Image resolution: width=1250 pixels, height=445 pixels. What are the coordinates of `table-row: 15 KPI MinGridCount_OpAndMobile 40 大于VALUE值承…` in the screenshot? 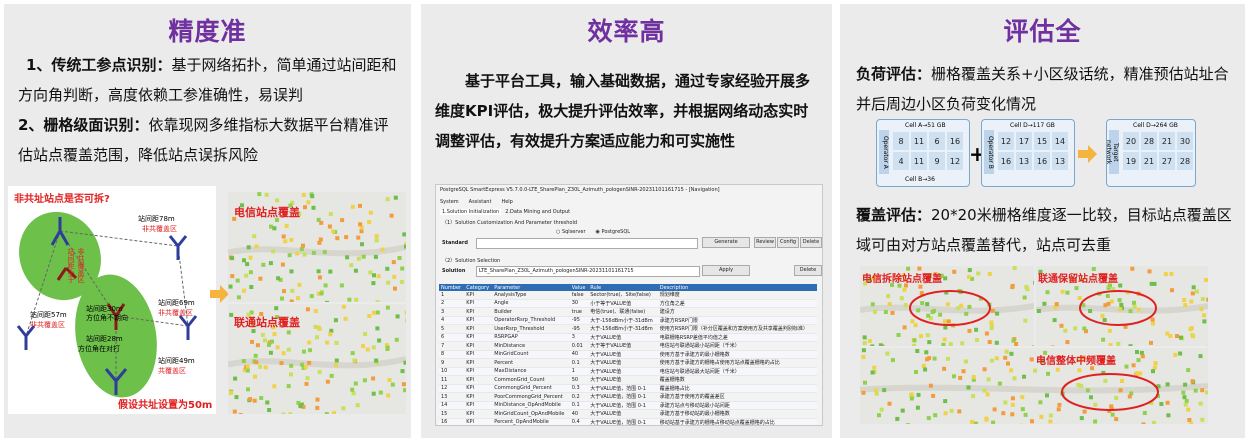 It's located at (628, 414).